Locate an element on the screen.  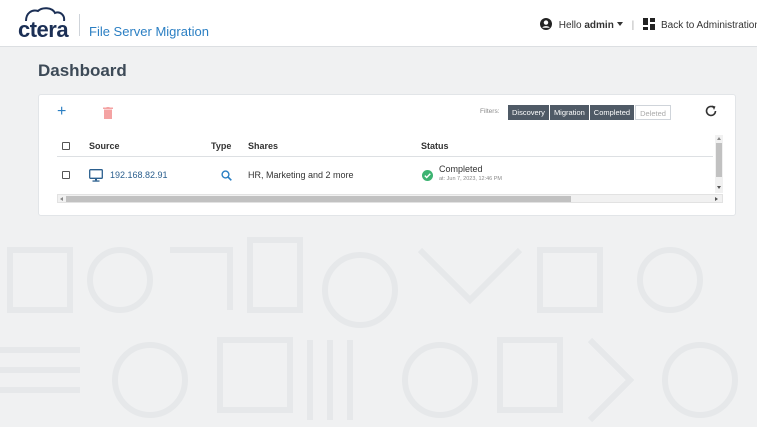
select-all-checkbox is located at coordinates (66, 146).